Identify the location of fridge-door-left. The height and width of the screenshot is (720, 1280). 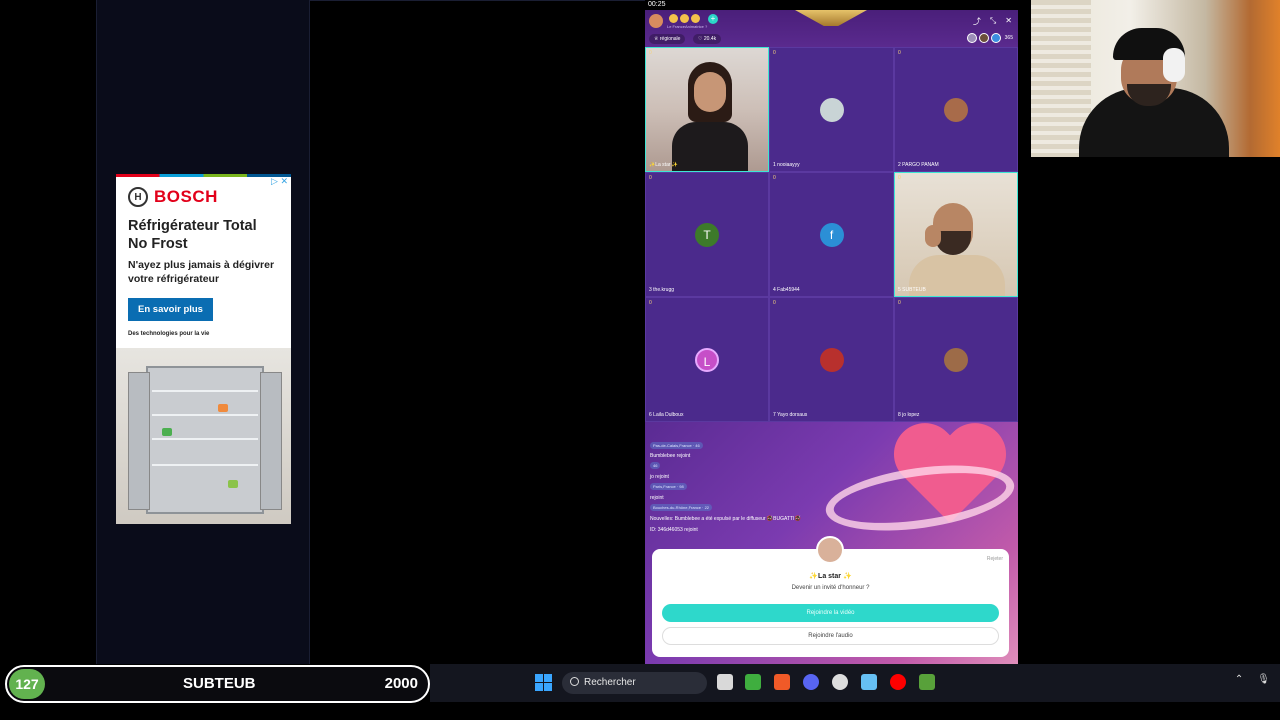
(139, 441).